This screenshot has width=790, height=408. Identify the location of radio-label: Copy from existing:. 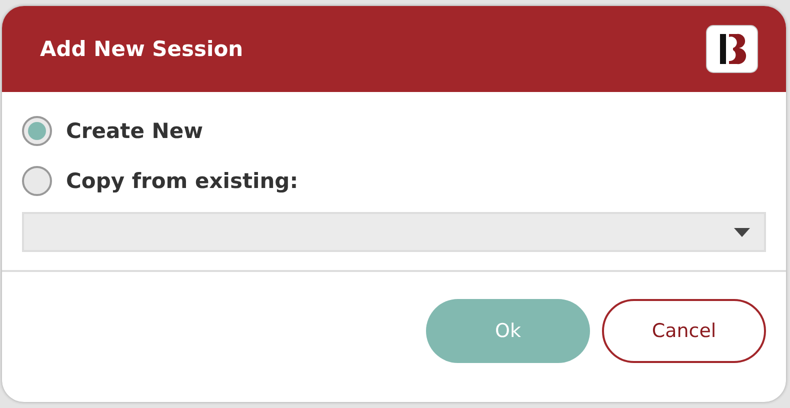
(182, 181).